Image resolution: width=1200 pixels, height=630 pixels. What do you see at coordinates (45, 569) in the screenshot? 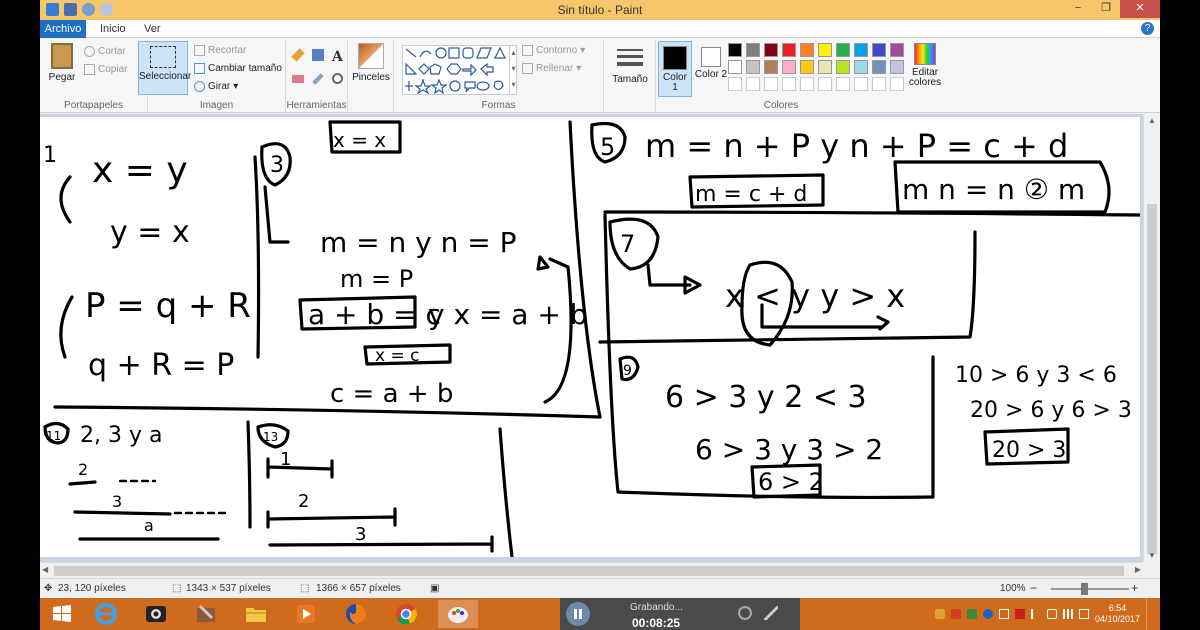
I see `scroll-left-icon: ◀` at bounding box center [45, 569].